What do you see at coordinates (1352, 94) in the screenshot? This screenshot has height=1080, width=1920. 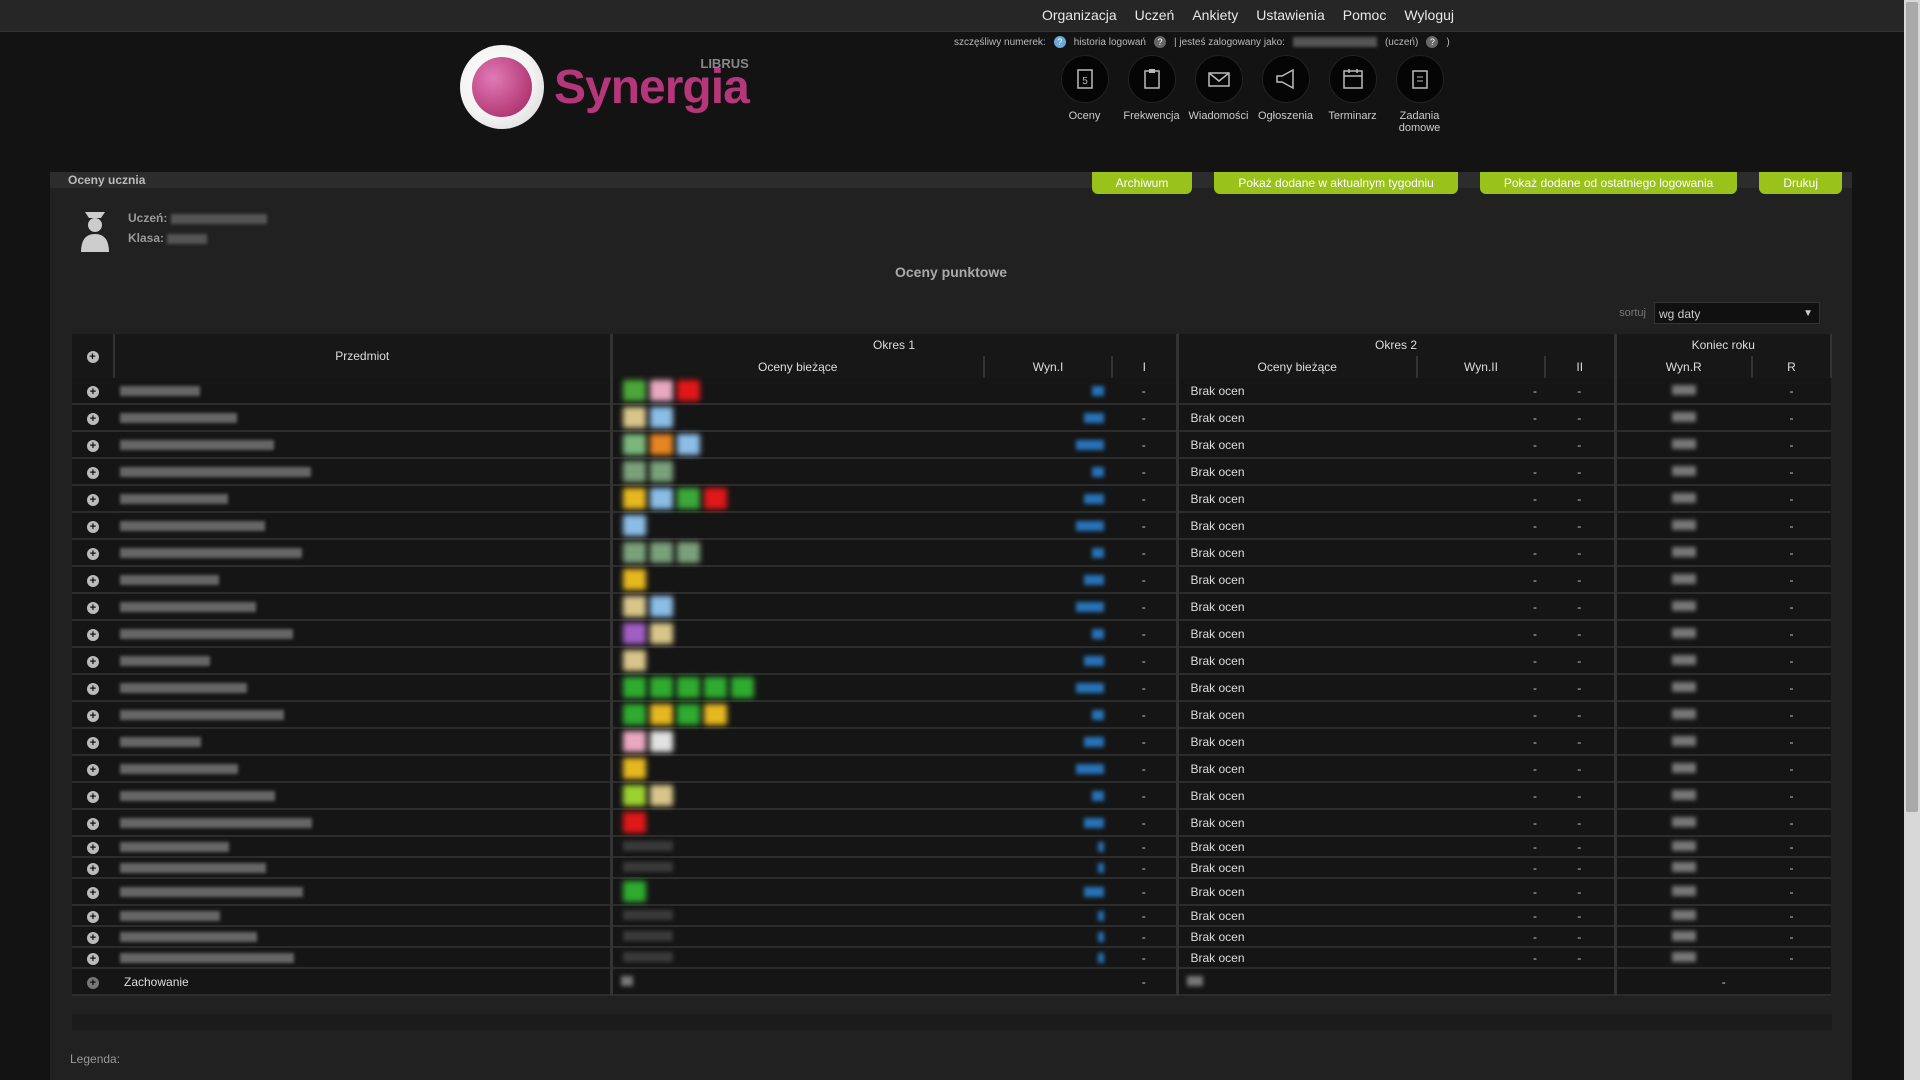 I see `nav-calendar: Terminarz` at bounding box center [1352, 94].